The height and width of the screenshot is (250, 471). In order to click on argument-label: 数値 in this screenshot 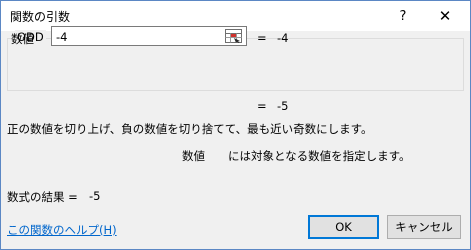, I will do `click(22, 39)`.